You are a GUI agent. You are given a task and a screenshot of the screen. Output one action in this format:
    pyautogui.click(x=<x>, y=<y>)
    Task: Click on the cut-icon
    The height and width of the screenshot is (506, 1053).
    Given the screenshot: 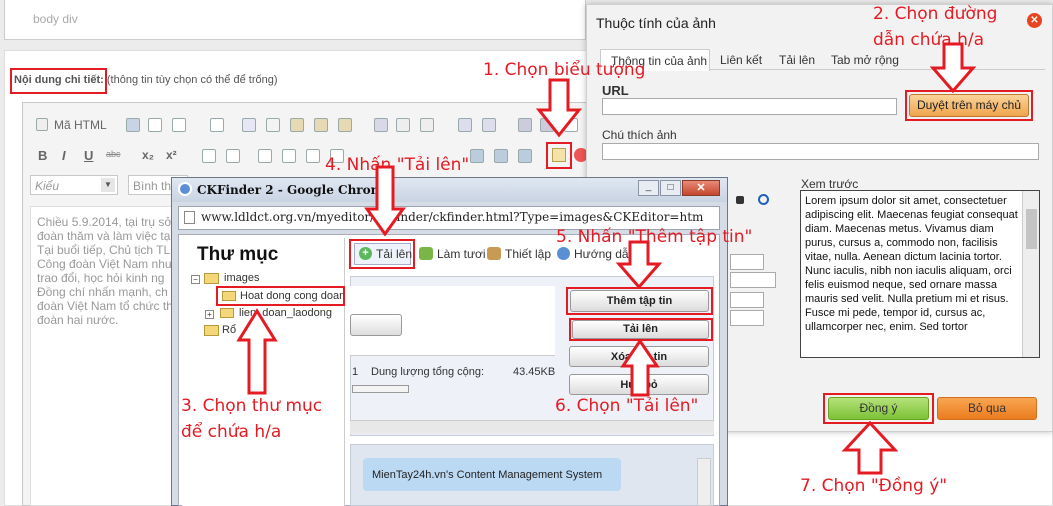 What is the action you would take?
    pyautogui.click(x=249, y=125)
    